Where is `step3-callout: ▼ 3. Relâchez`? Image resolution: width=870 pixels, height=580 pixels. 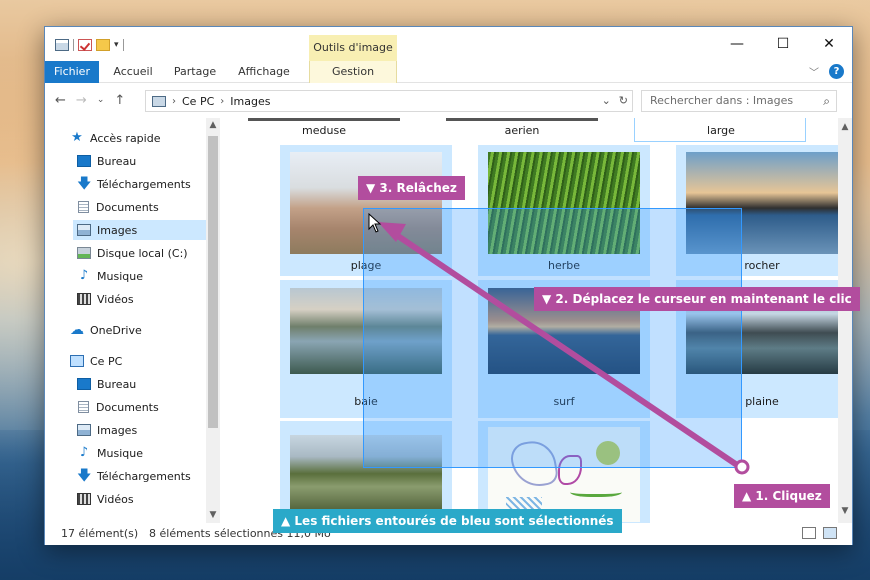
step3-callout: ▼ 3. Relâchez is located at coordinates (411, 188).